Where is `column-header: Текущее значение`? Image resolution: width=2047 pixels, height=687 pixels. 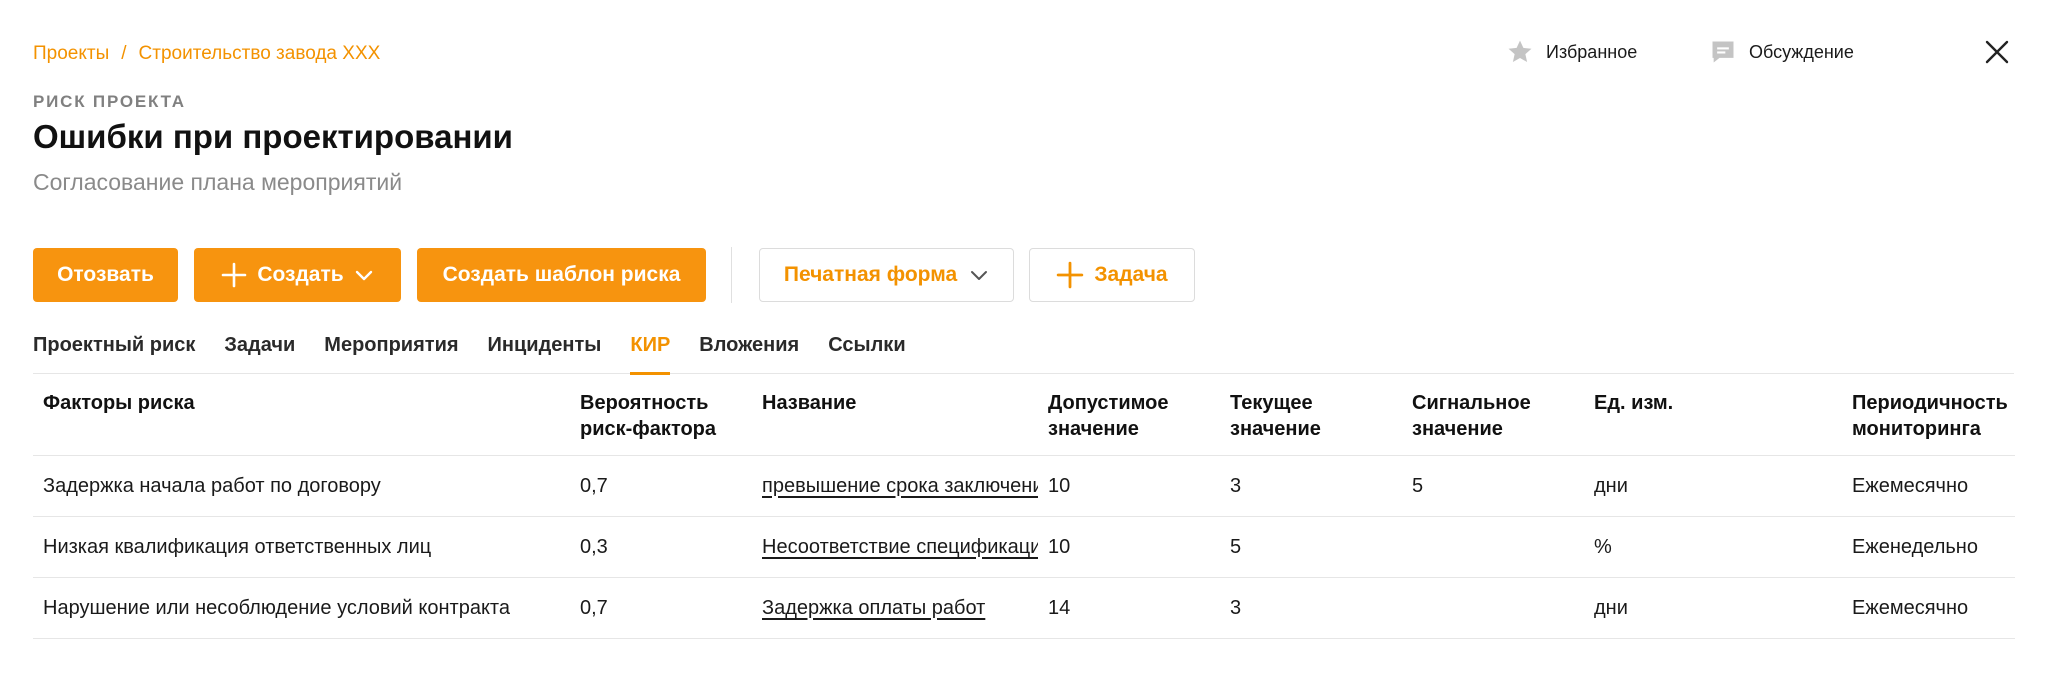 column-header: Текущее значение is located at coordinates (1311, 416).